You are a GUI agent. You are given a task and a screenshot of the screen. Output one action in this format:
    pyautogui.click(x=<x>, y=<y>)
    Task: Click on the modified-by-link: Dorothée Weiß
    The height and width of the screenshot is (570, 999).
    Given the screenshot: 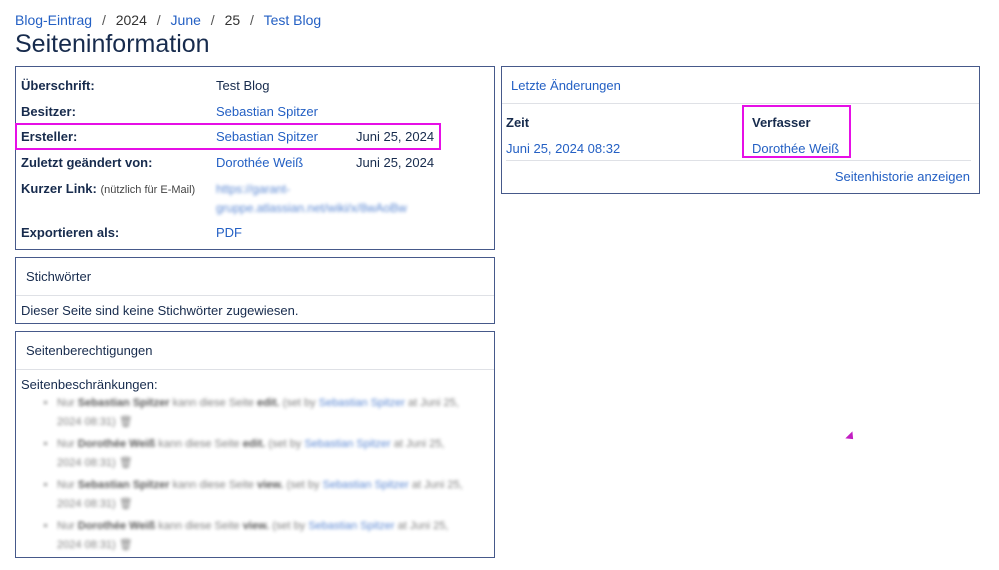 What is the action you would take?
    pyautogui.click(x=259, y=162)
    